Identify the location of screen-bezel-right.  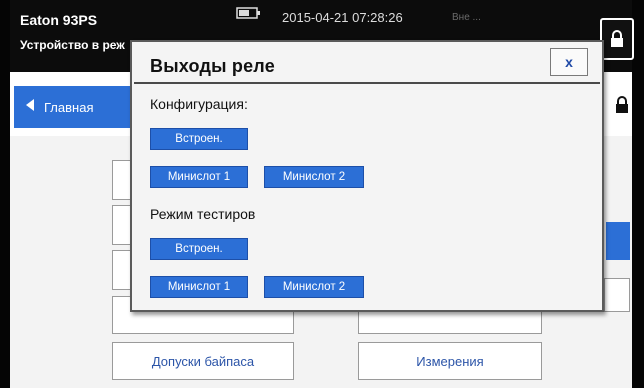
(638, 194).